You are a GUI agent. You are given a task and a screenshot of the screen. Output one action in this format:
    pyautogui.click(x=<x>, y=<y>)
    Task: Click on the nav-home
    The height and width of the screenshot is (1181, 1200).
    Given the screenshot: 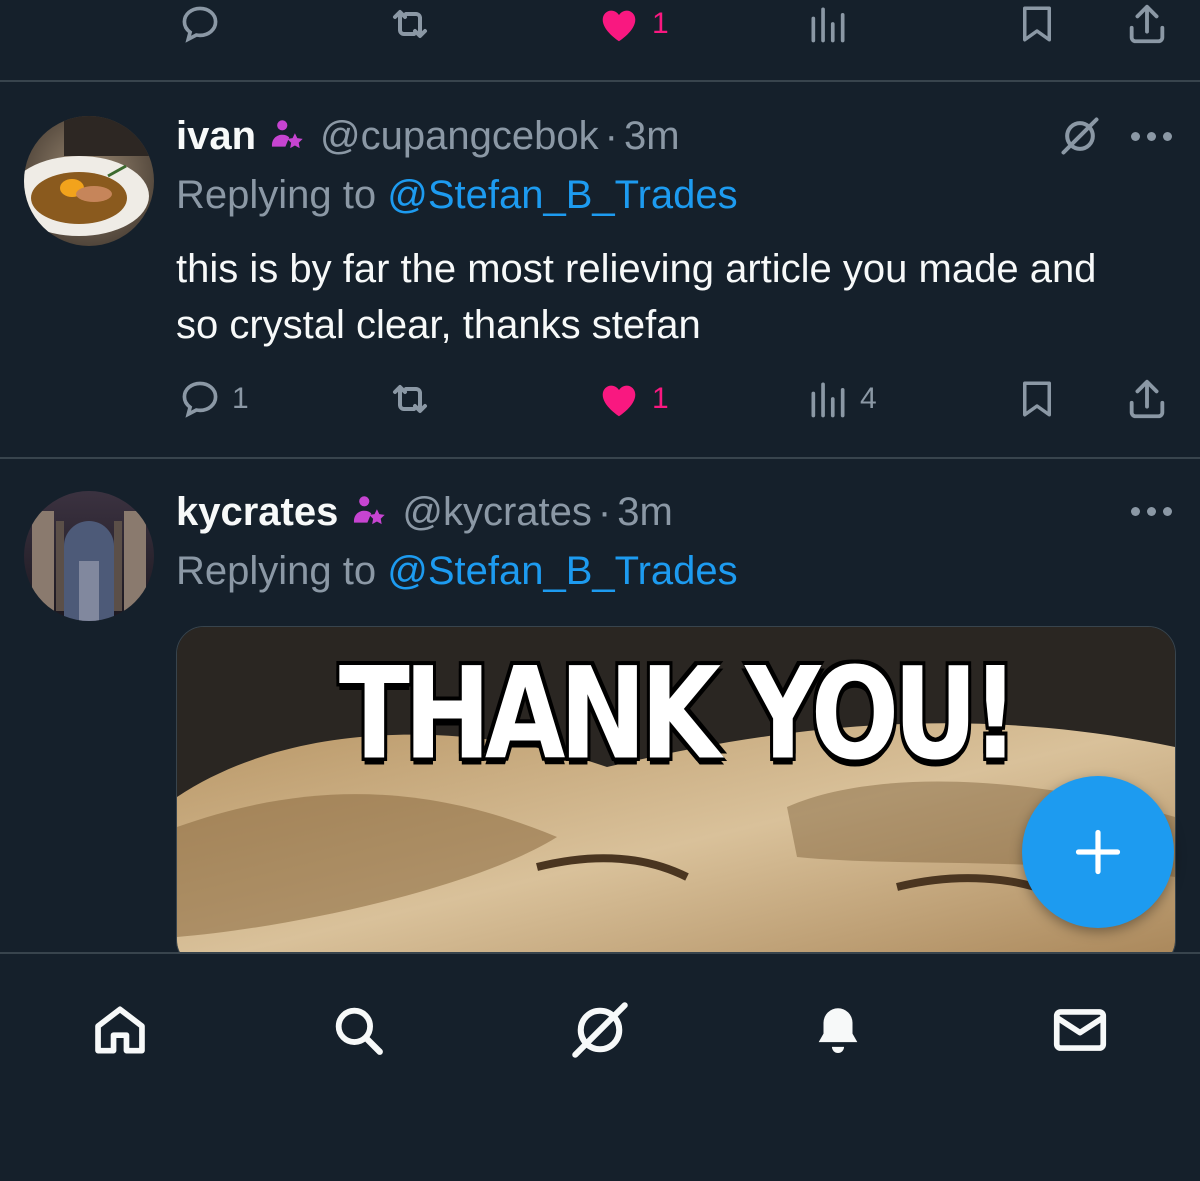 What is the action you would take?
    pyautogui.click(x=120, y=1030)
    